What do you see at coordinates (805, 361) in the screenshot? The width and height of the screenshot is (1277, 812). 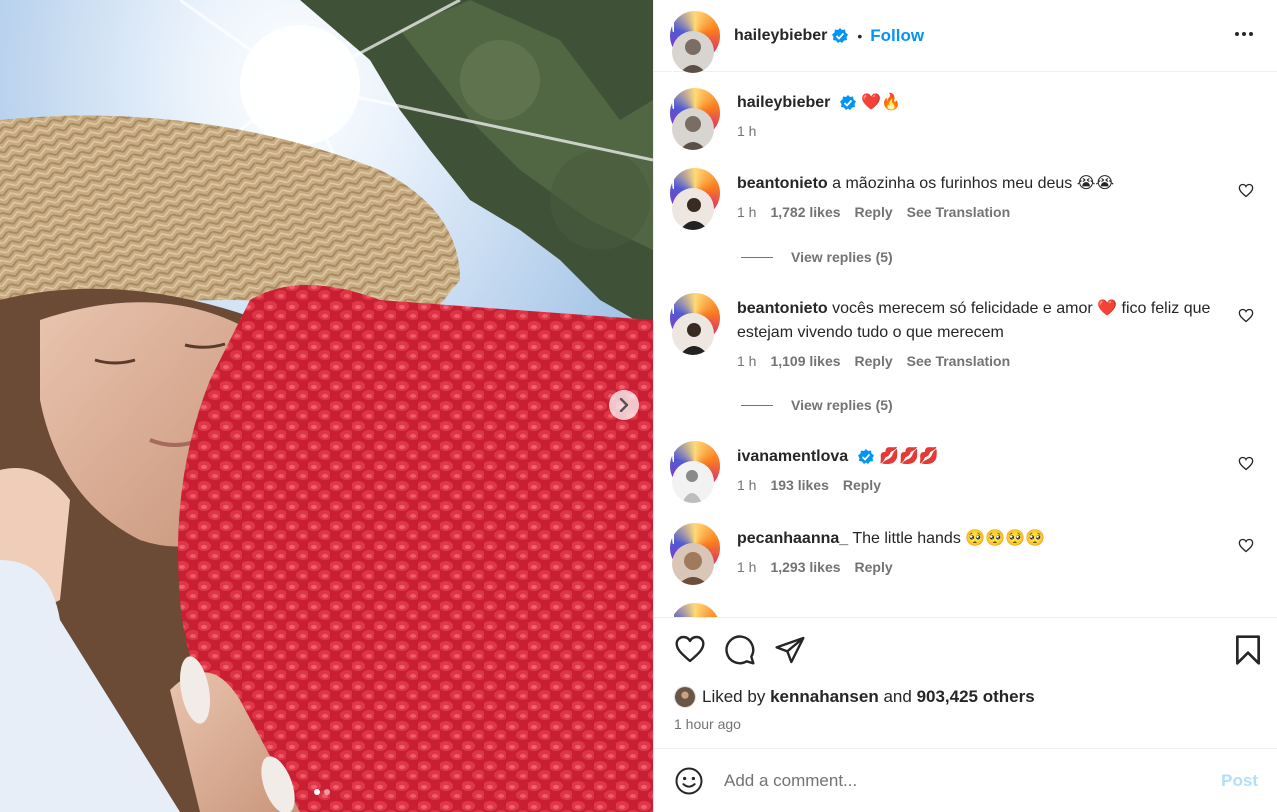 I see `comment-likes: 1,109 likes` at bounding box center [805, 361].